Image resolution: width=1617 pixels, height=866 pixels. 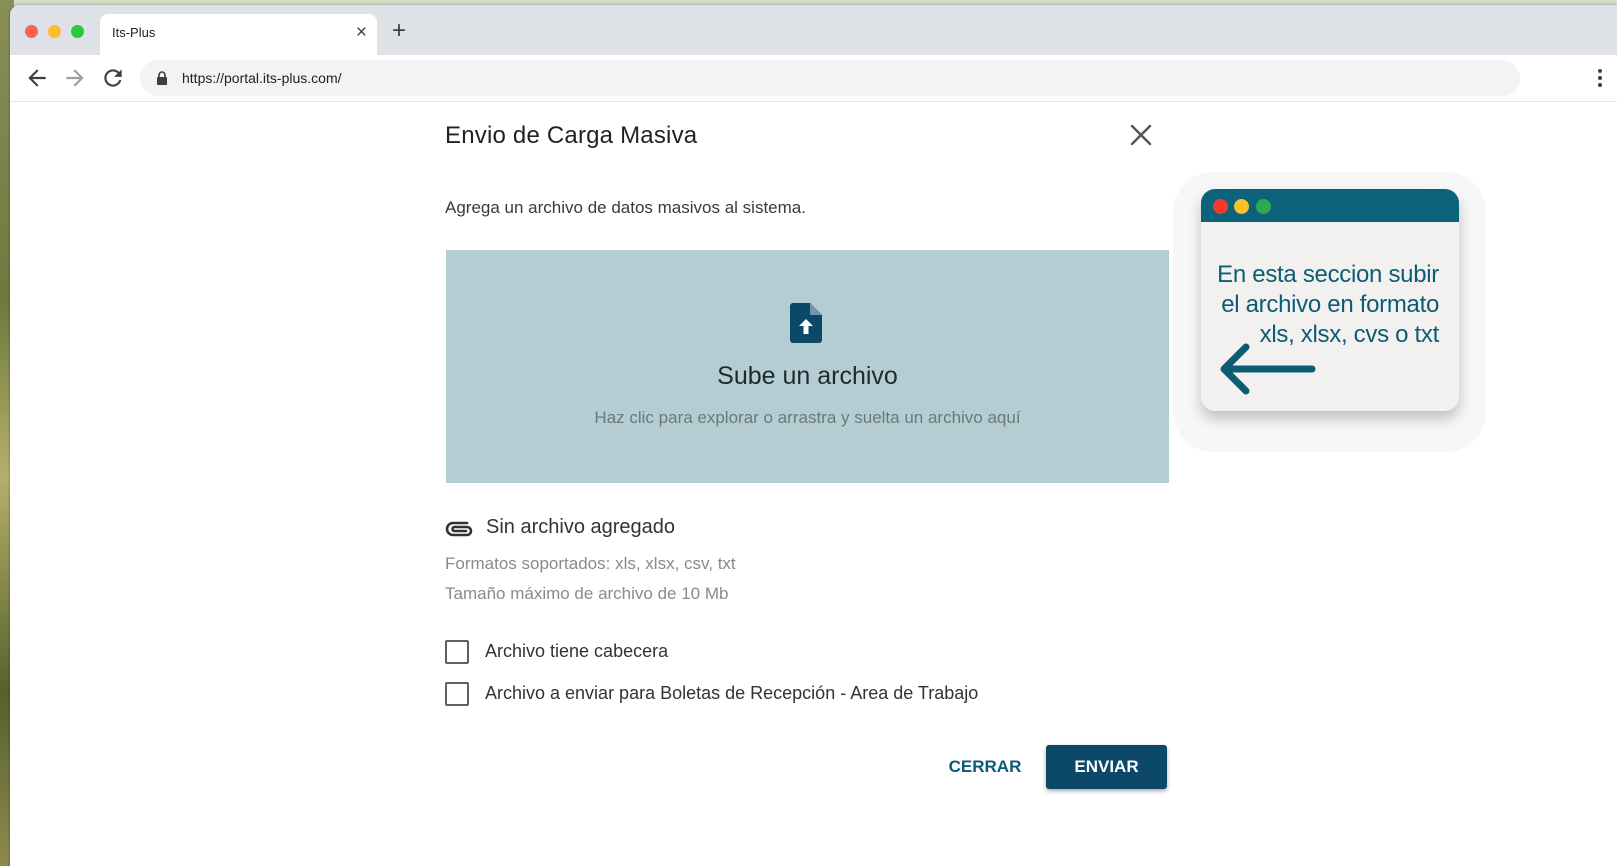 What do you see at coordinates (238, 34) in the screenshot?
I see `browser-tab: Its-Plus ×` at bounding box center [238, 34].